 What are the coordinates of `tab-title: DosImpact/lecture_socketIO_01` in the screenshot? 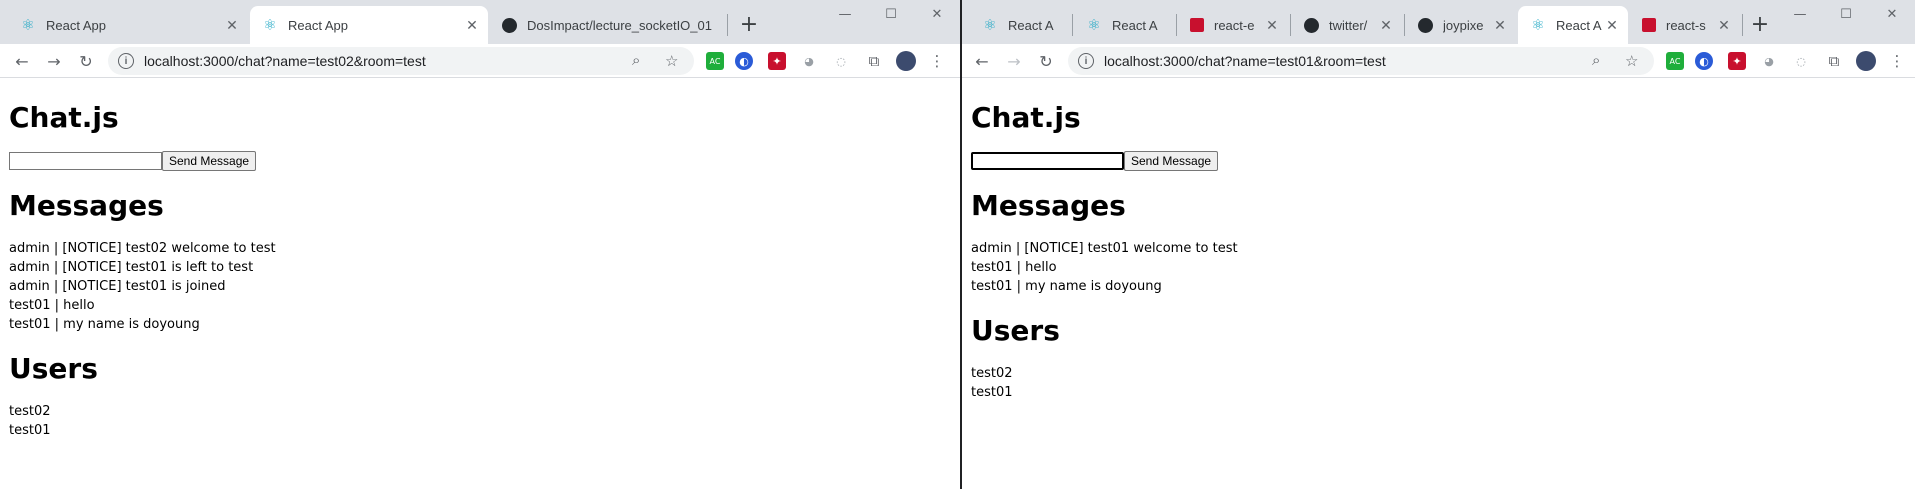 It's located at (619, 25).